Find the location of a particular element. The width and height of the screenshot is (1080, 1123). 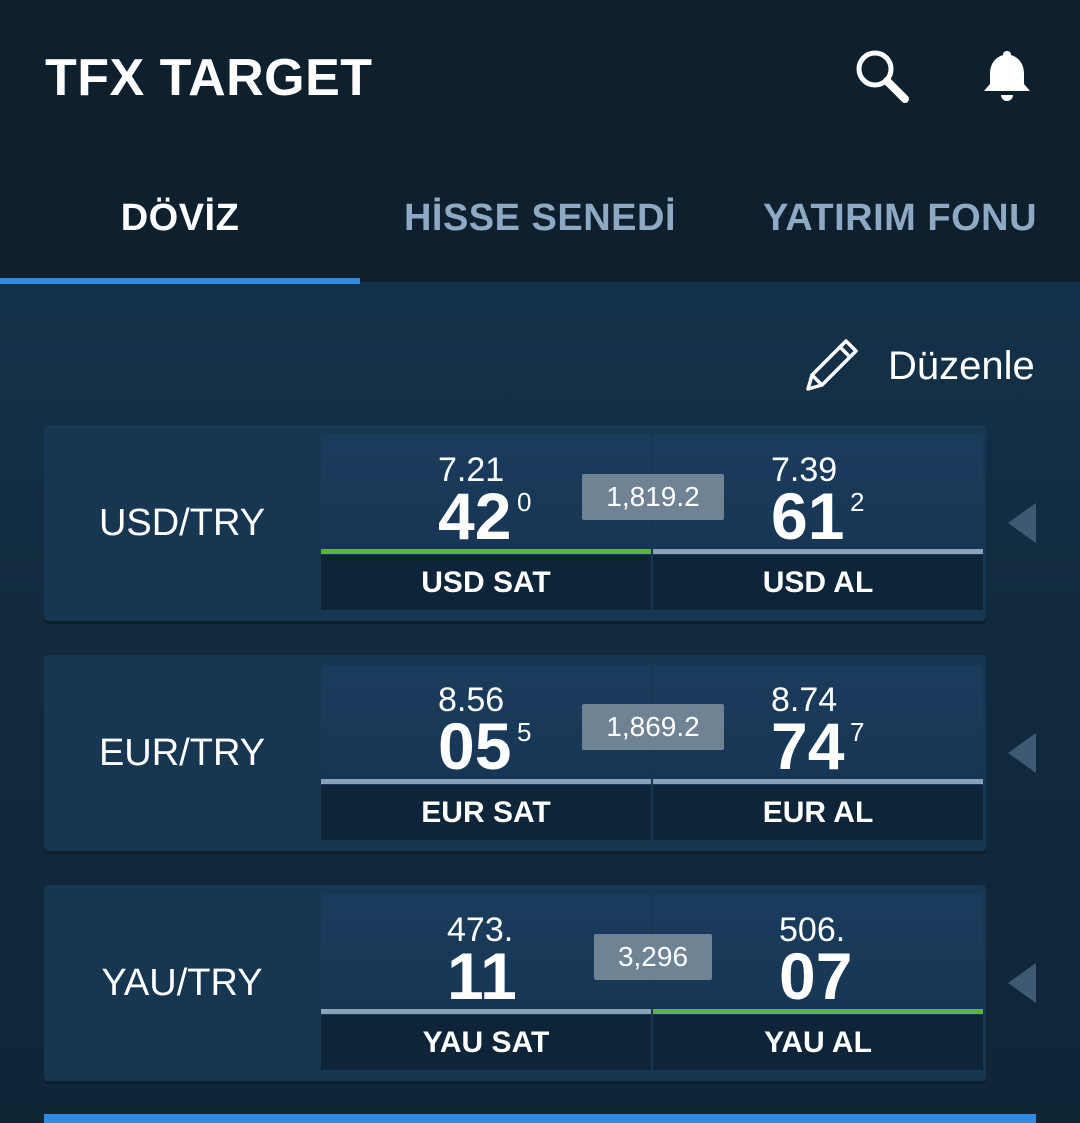

pair-label: YAU/TRY is located at coordinates (182, 982).